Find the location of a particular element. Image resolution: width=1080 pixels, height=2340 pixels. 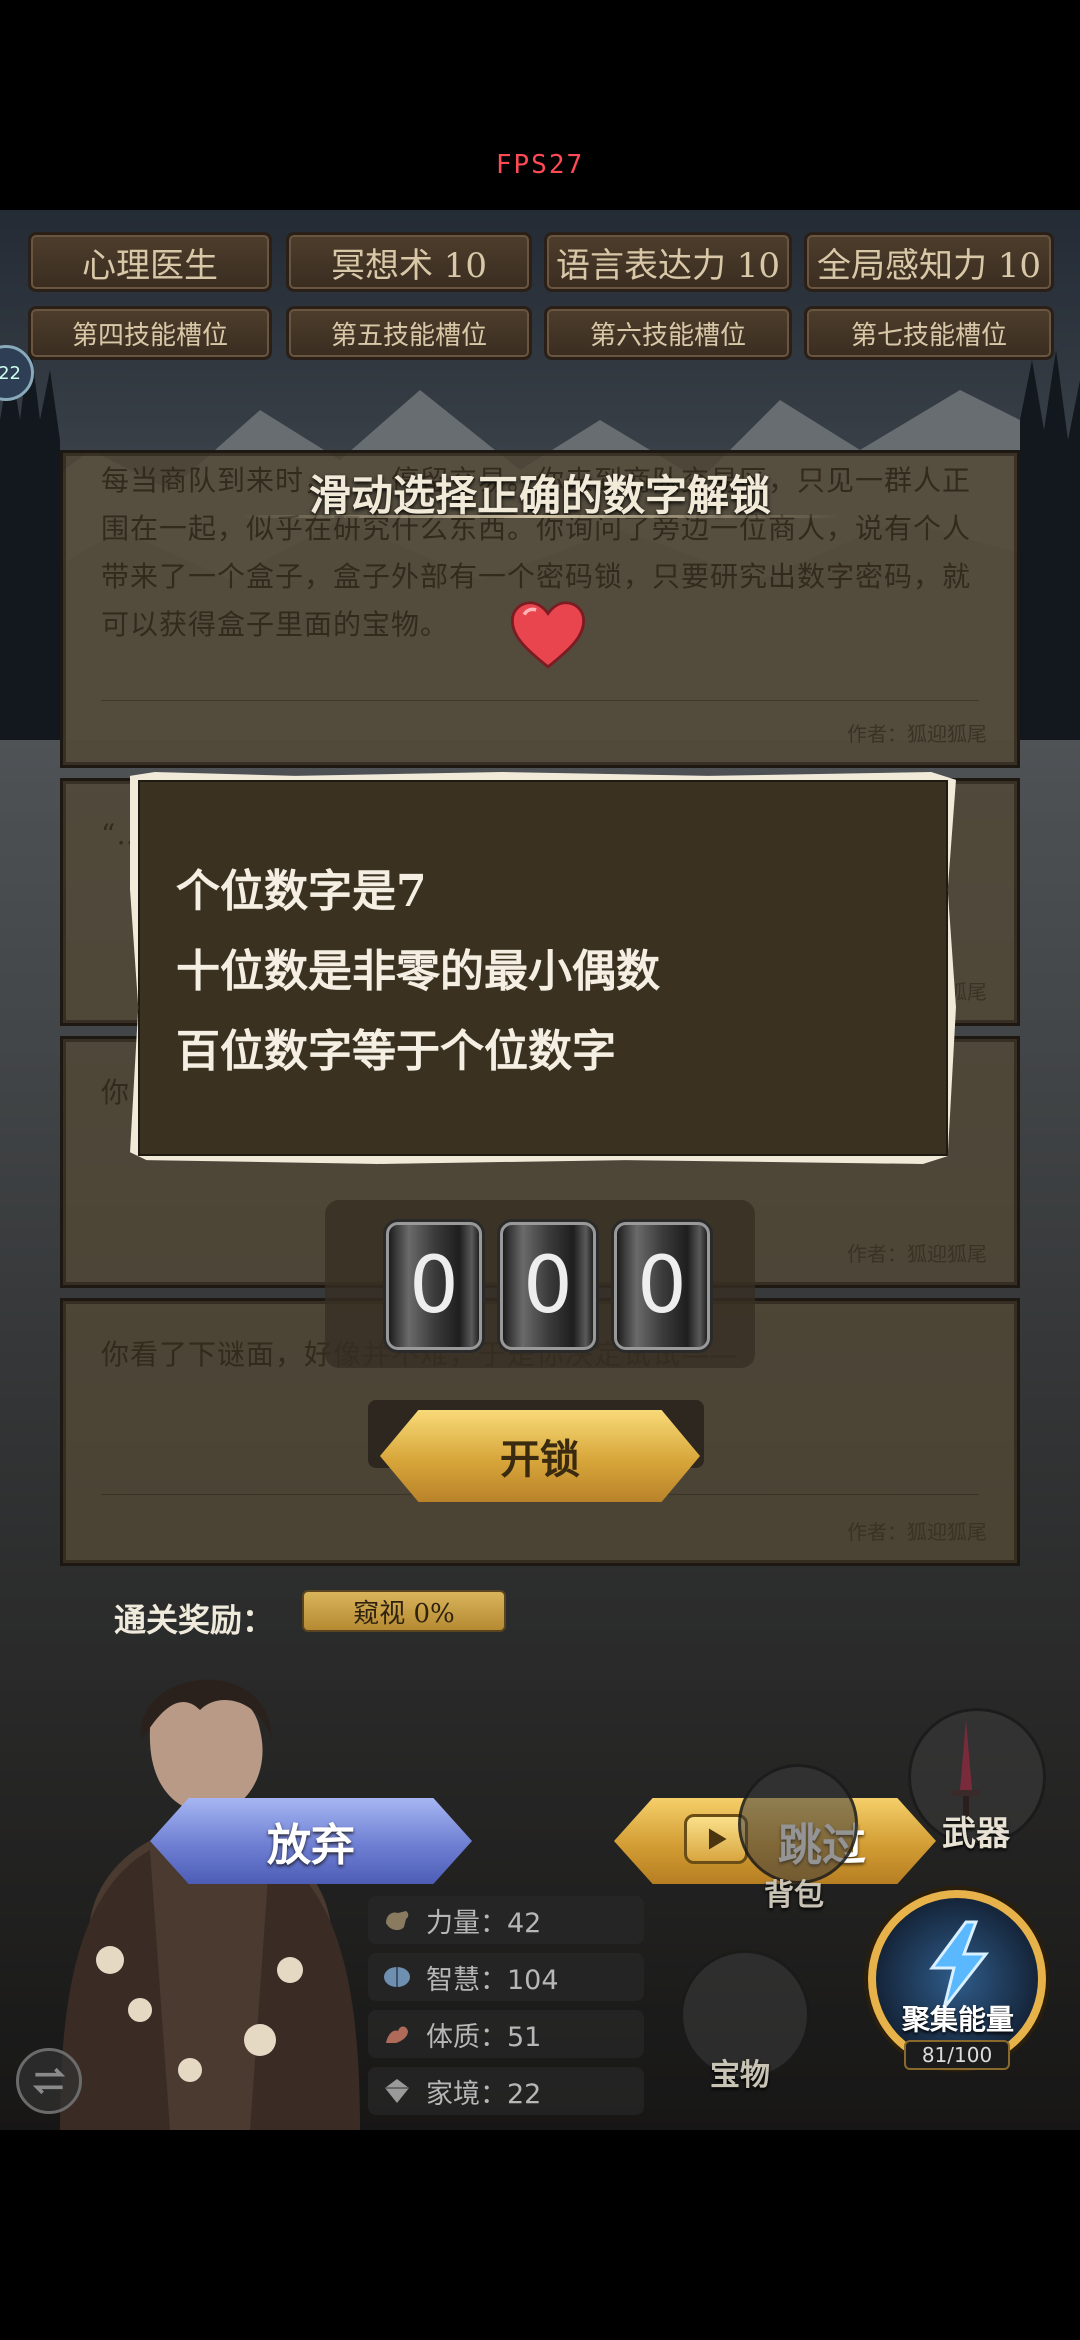

clue-line-3: 百位数字等于个位数字 is located at coordinates (396, 1051).